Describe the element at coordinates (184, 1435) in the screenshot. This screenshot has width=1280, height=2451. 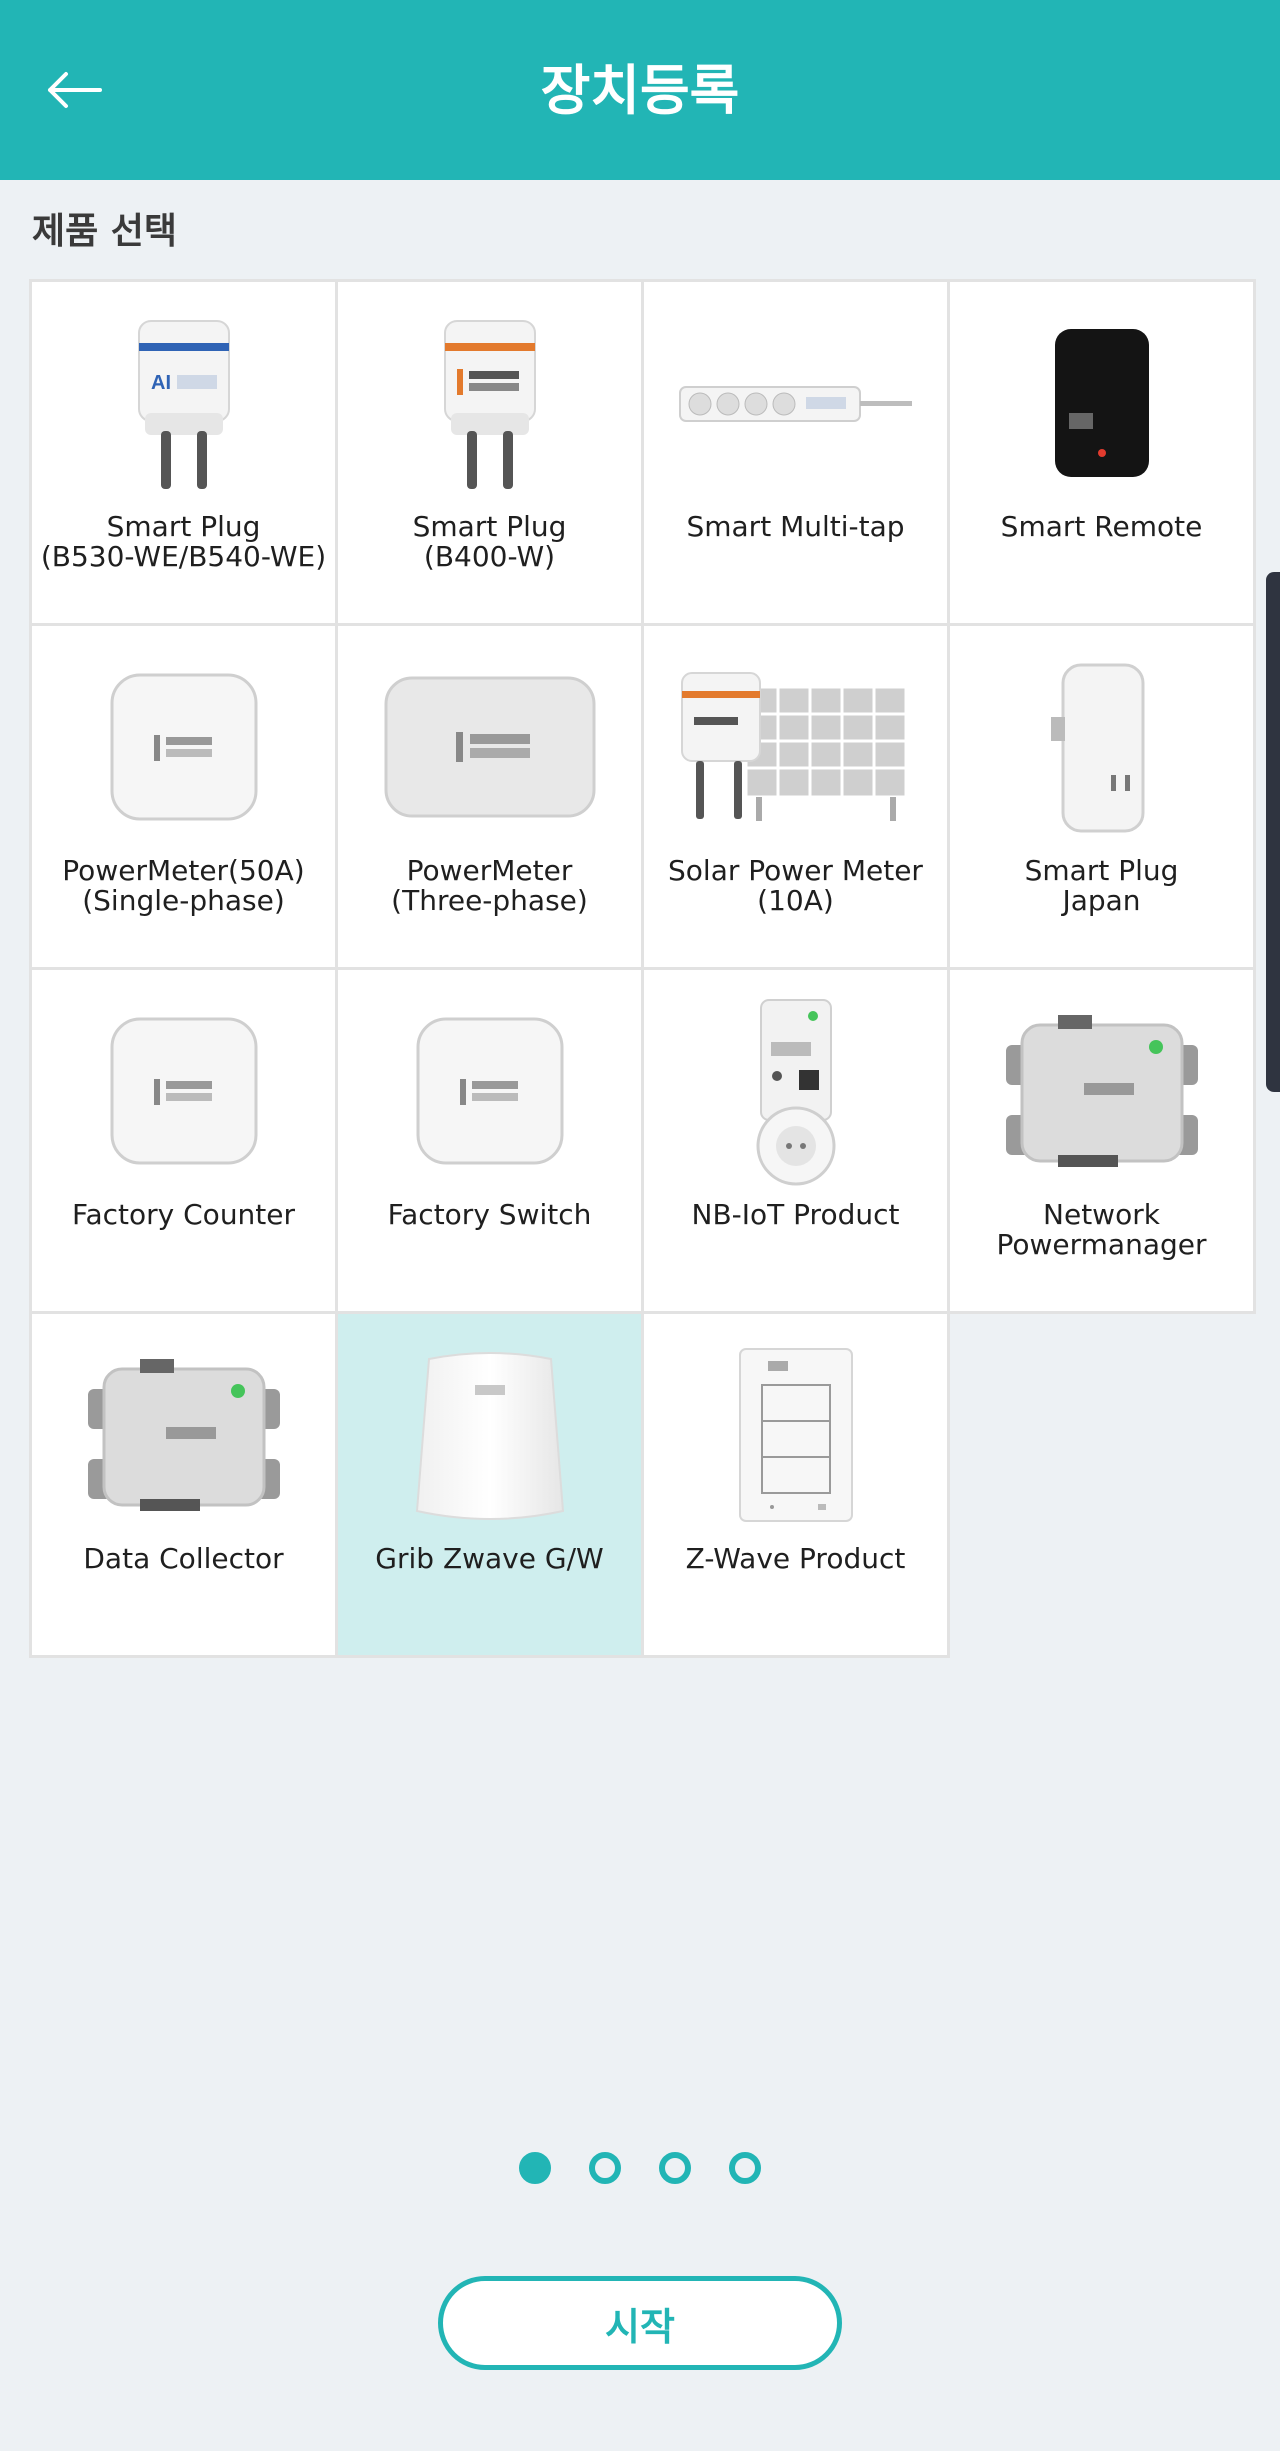
I see `data-collector-icon` at that location.